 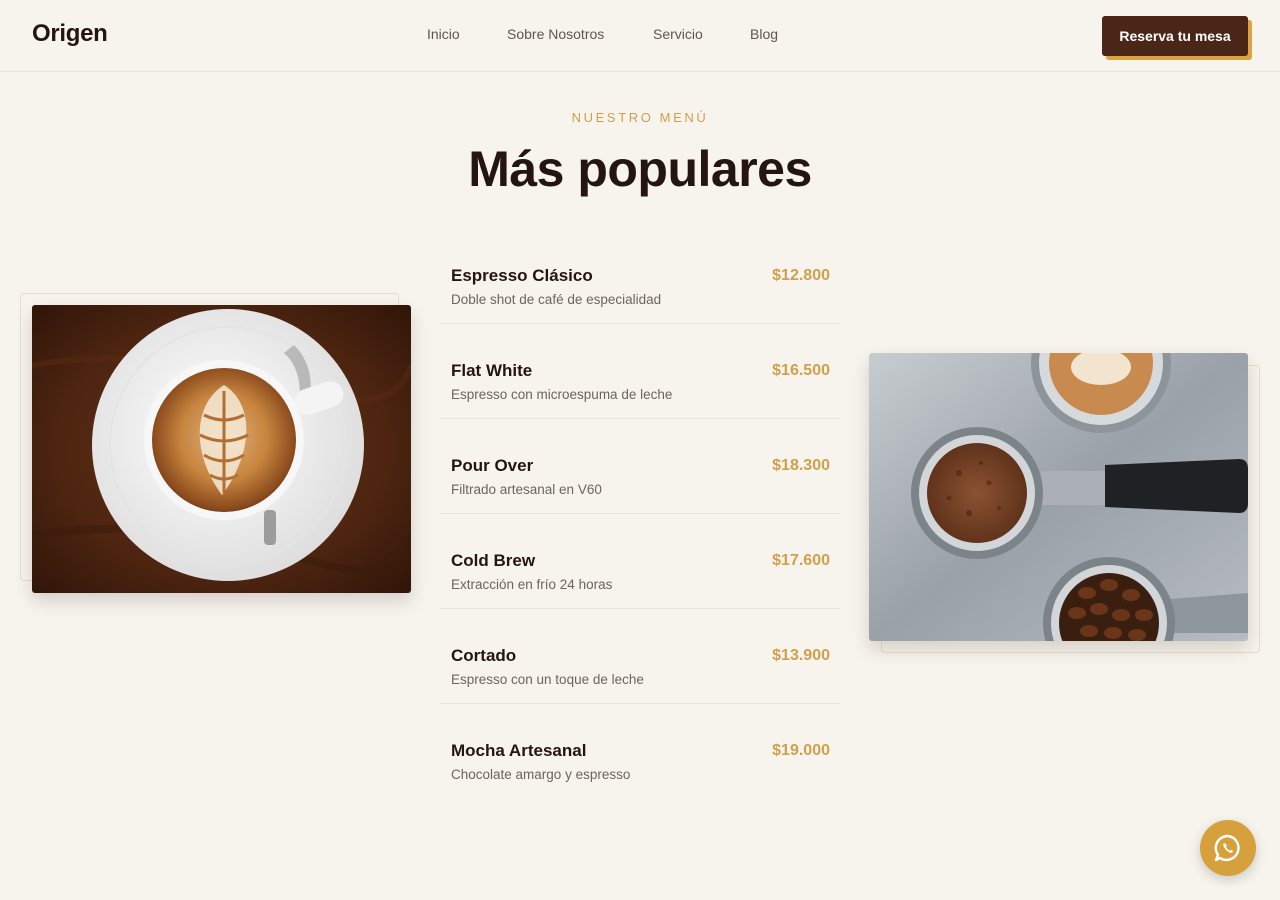 I want to click on nav-sobre-nosotros: Sobre Nosotros, so click(x=555, y=34).